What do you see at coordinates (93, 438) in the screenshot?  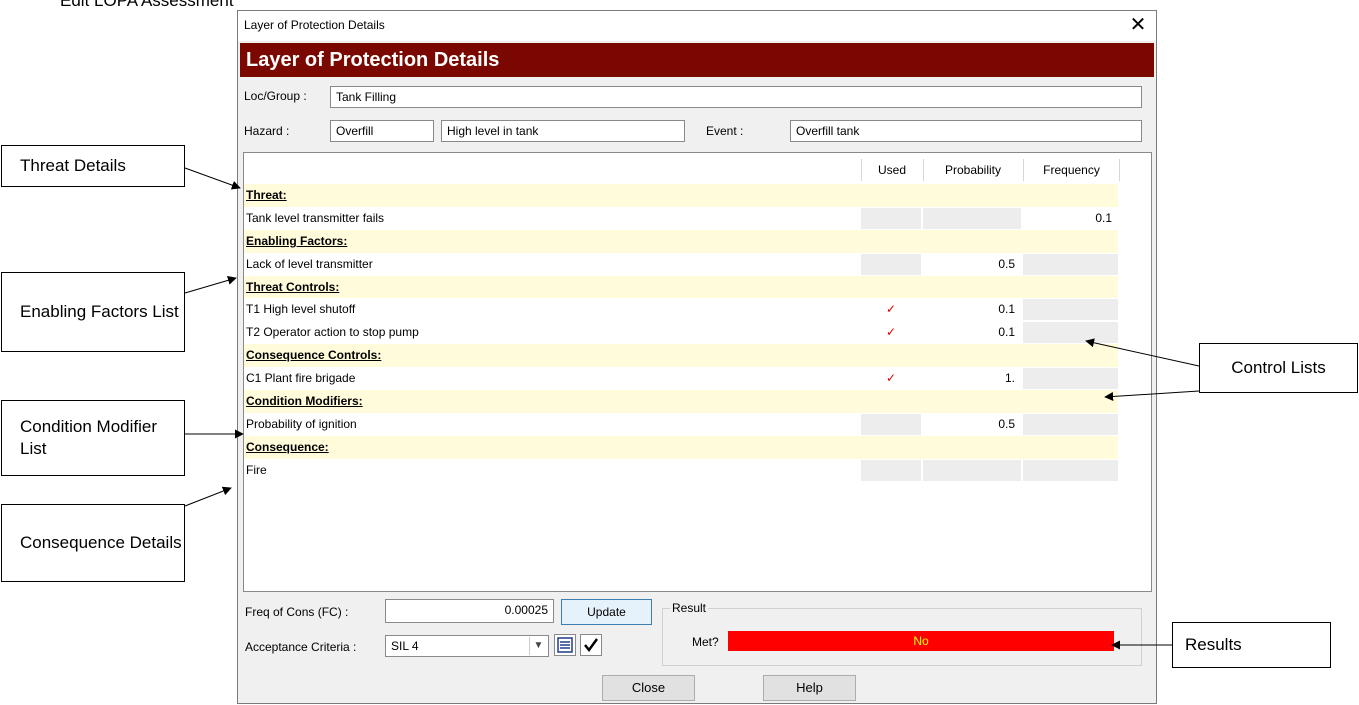 I see `callout-condition-modifier: Condition Modifier List` at bounding box center [93, 438].